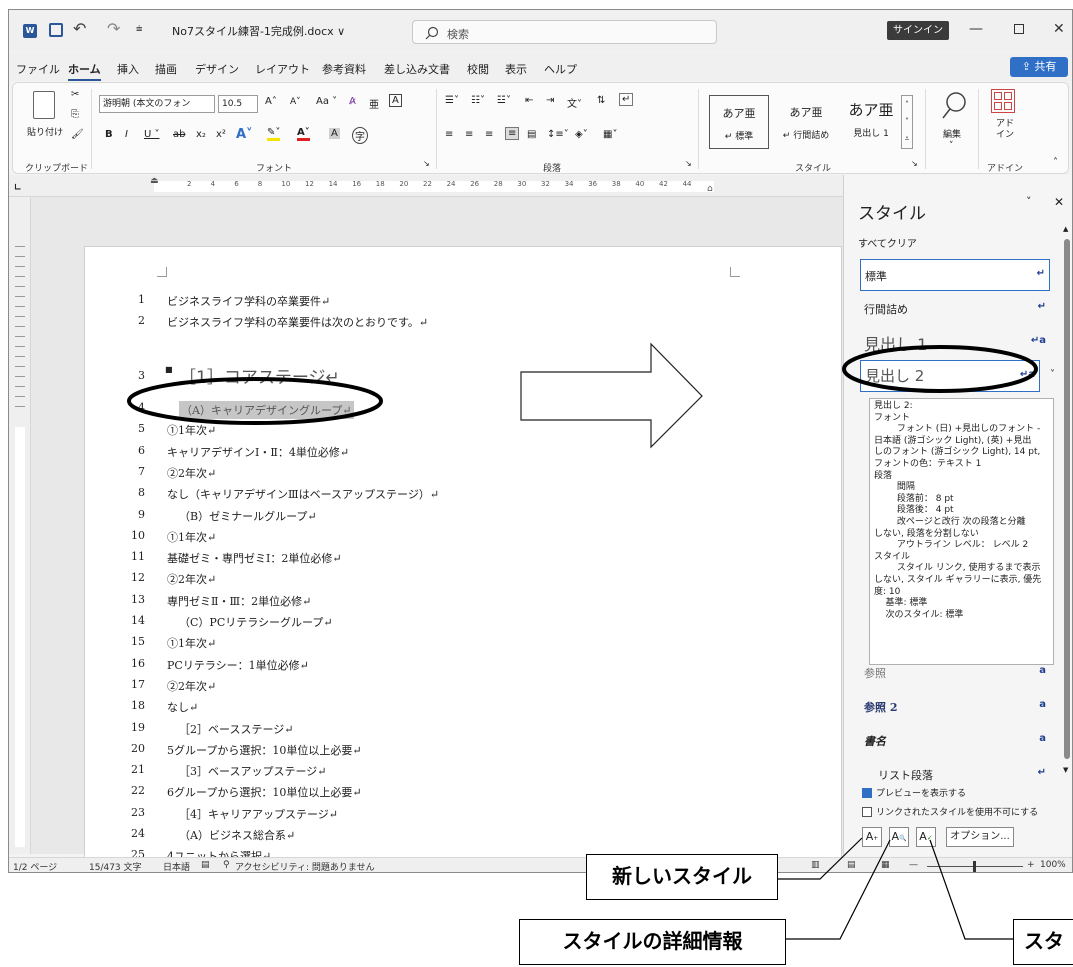 The image size is (1073, 967). I want to click on callout-new-style: 新しいスタイル, so click(682, 877).